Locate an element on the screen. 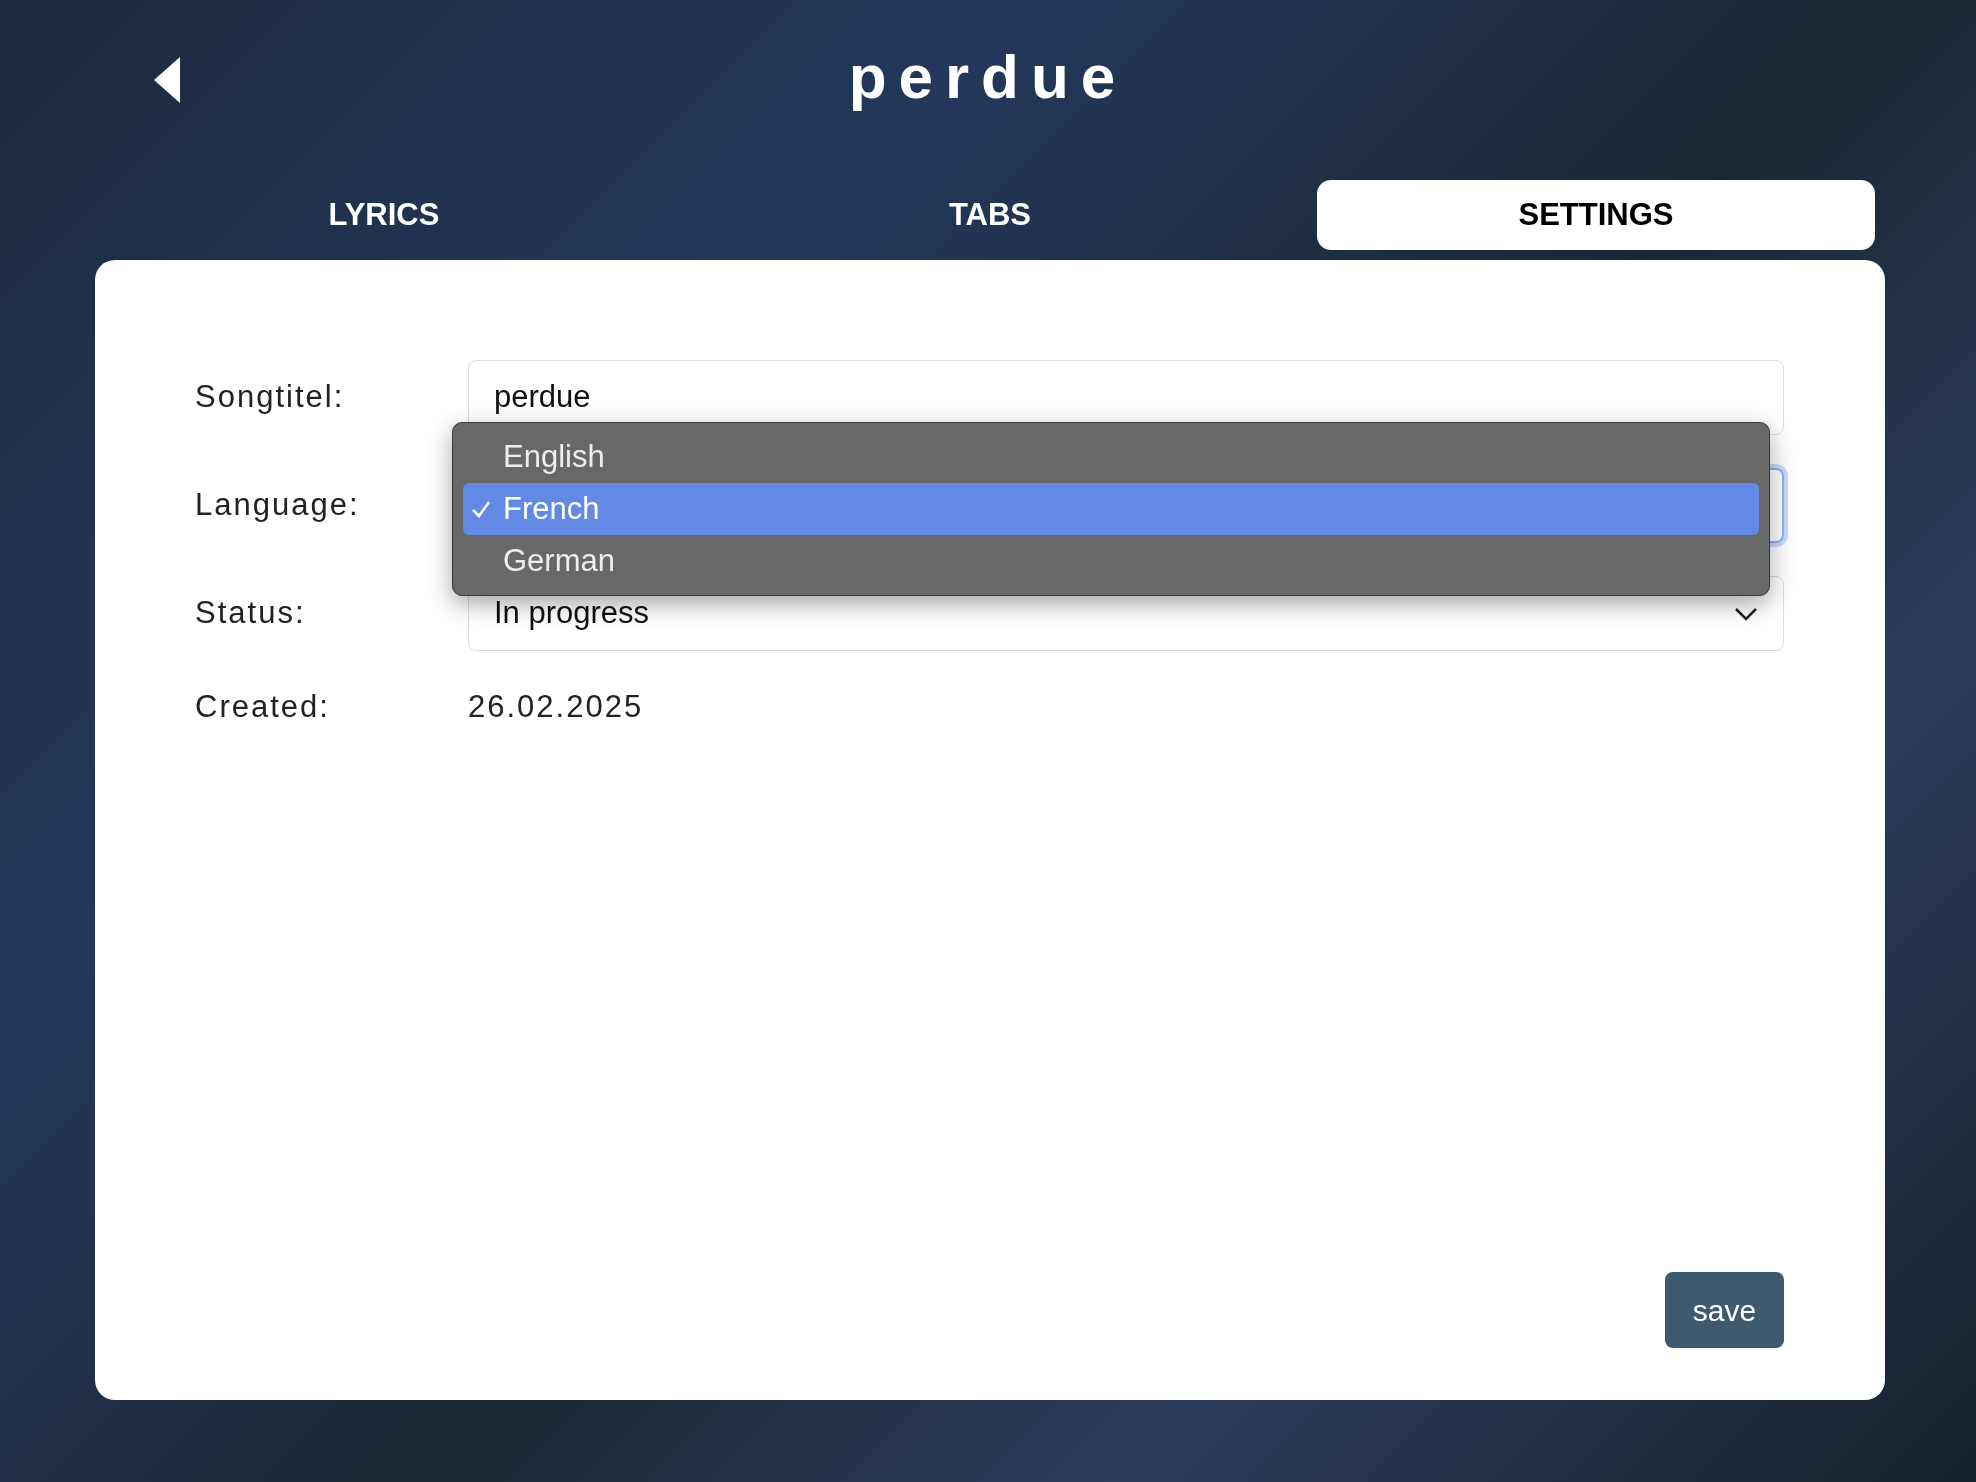 The height and width of the screenshot is (1482, 1976). tab: LYRICS is located at coordinates (384, 215).